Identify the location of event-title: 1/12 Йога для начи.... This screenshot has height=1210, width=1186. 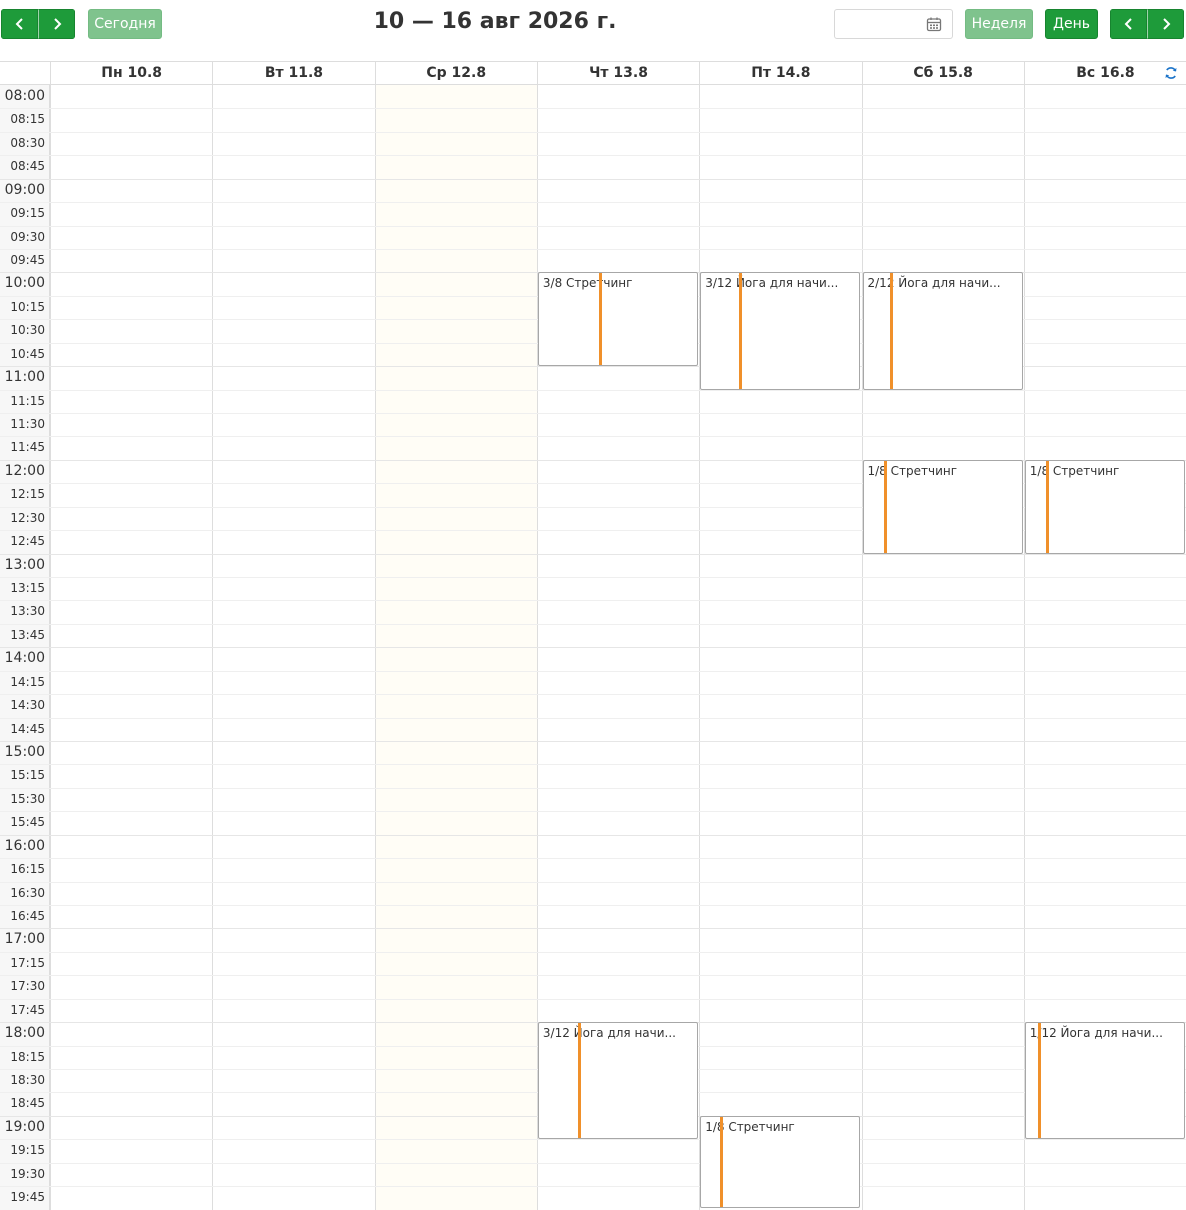
(1096, 1033).